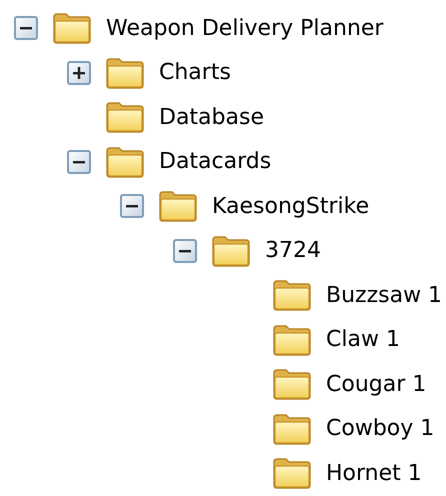 The image size is (446, 496). I want to click on folder-label: Weapon Delivery Planner, so click(245, 28).